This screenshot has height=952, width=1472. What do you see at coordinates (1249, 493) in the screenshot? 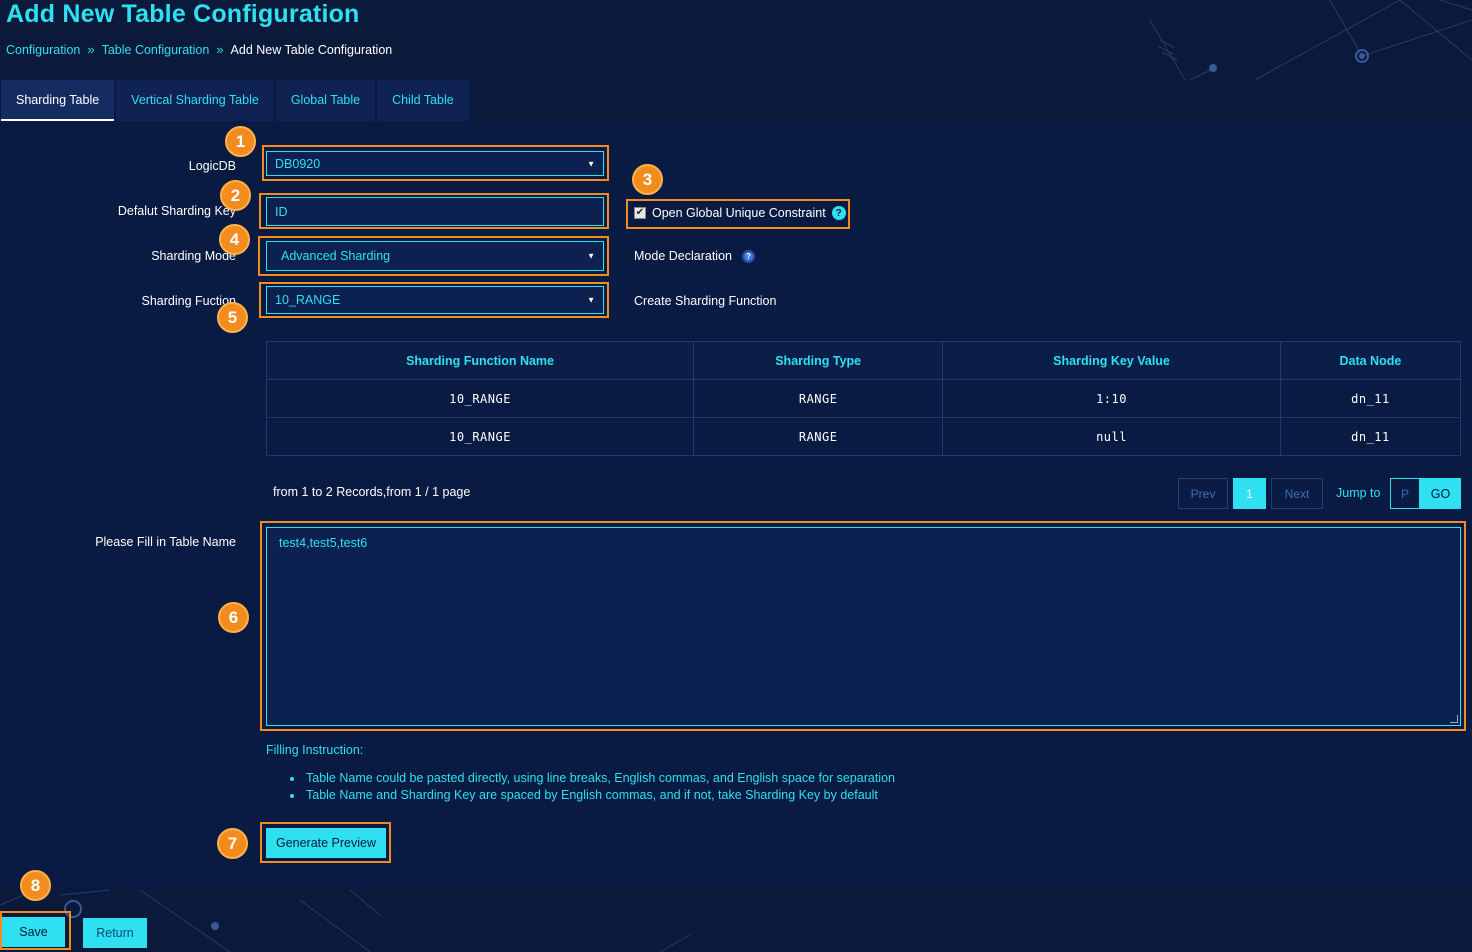
I see `page-number-button: 1` at bounding box center [1249, 493].